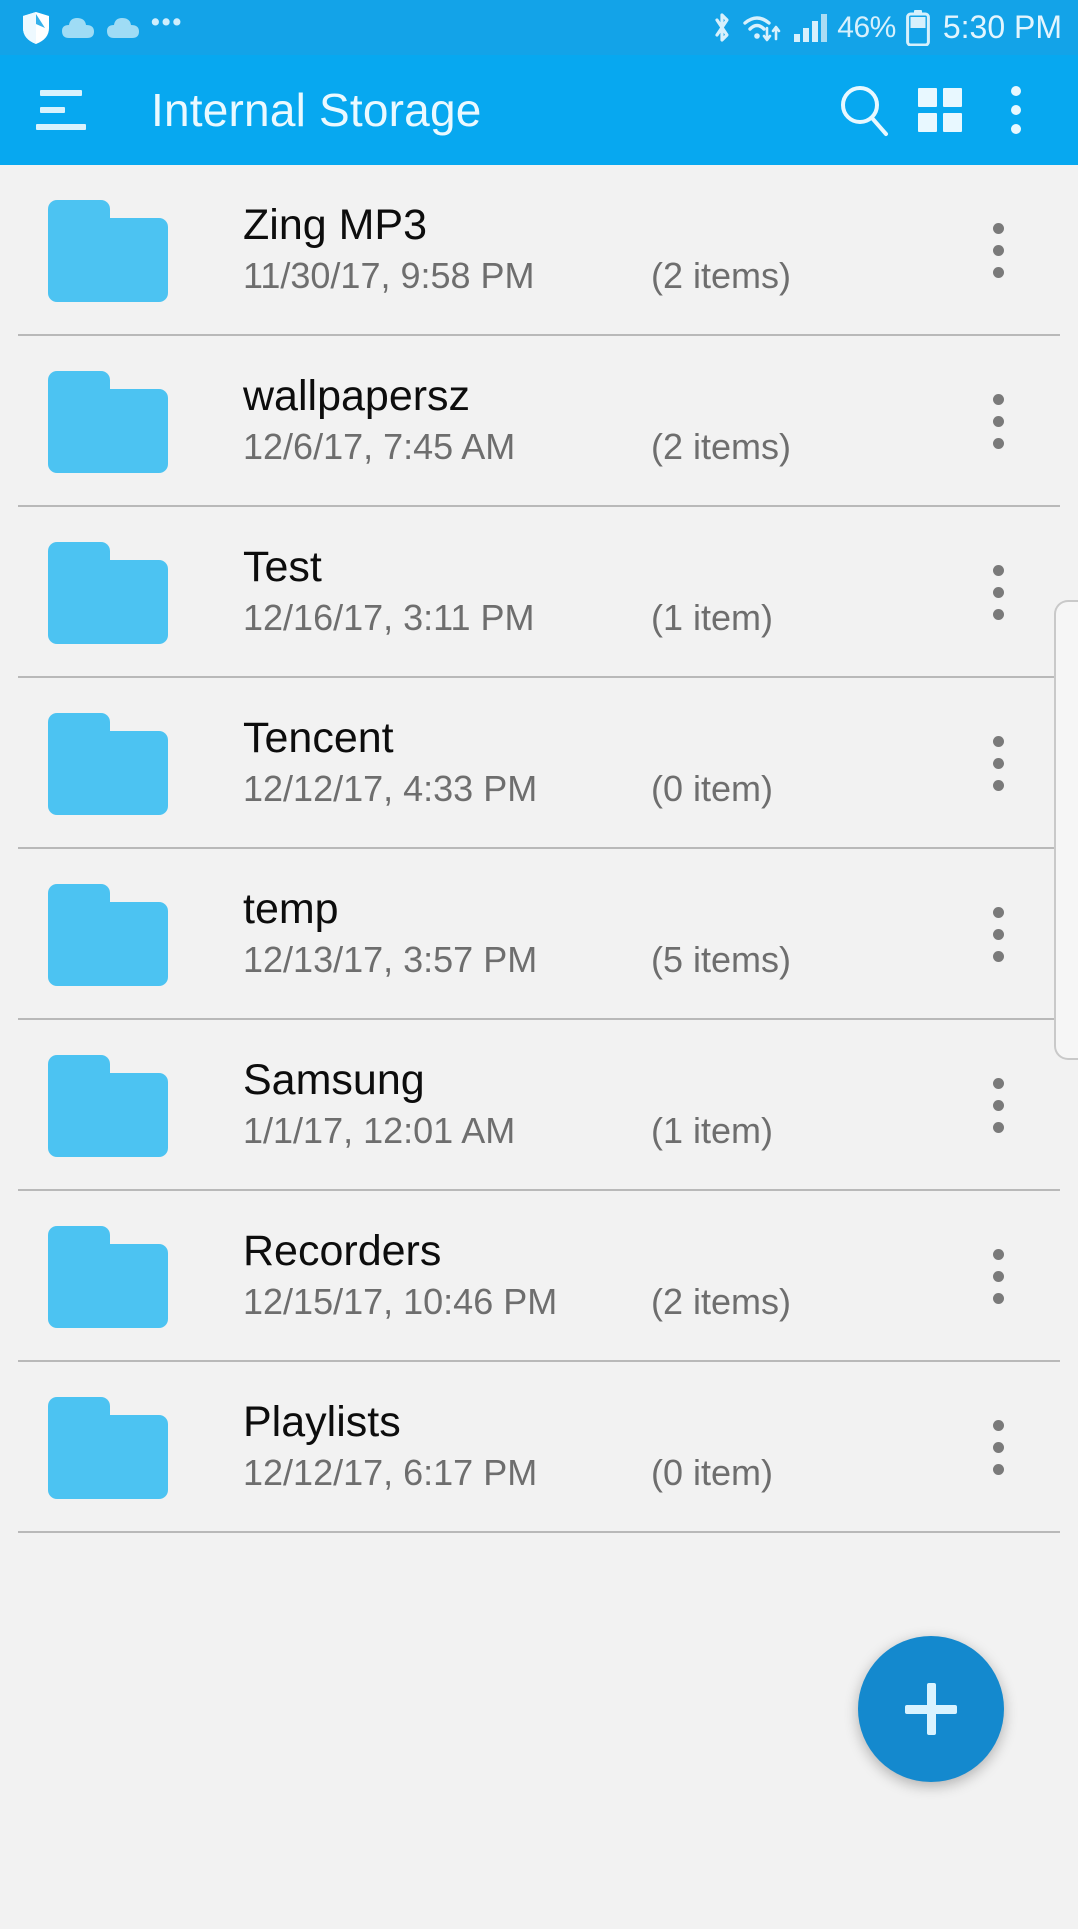  Describe the element at coordinates (811, 27) in the screenshot. I see `signal-icon` at that location.